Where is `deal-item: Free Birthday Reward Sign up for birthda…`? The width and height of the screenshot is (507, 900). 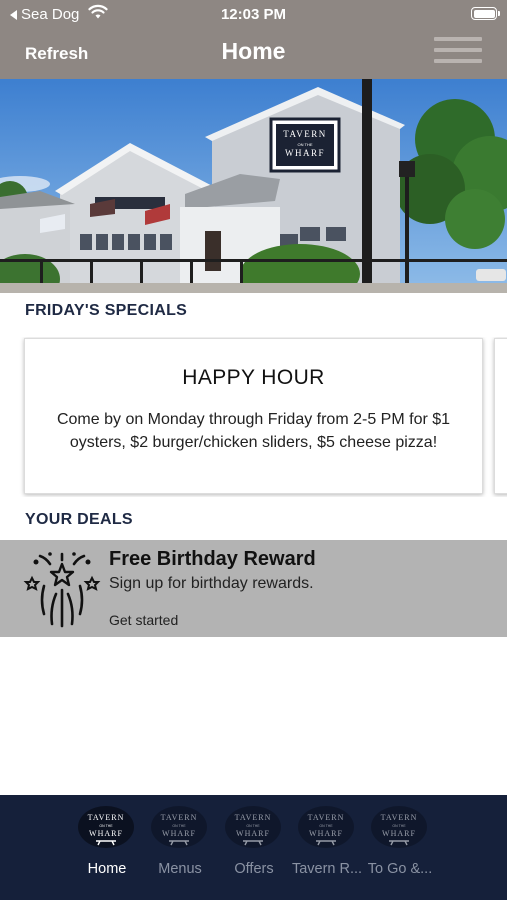
deal-item: Free Birthday Reward Sign up for birthda… is located at coordinates (253, 588).